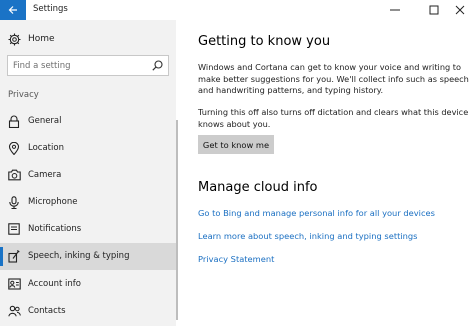  What do you see at coordinates (88, 202) in the screenshot?
I see `sidebar-item-microphone: Microphone` at bounding box center [88, 202].